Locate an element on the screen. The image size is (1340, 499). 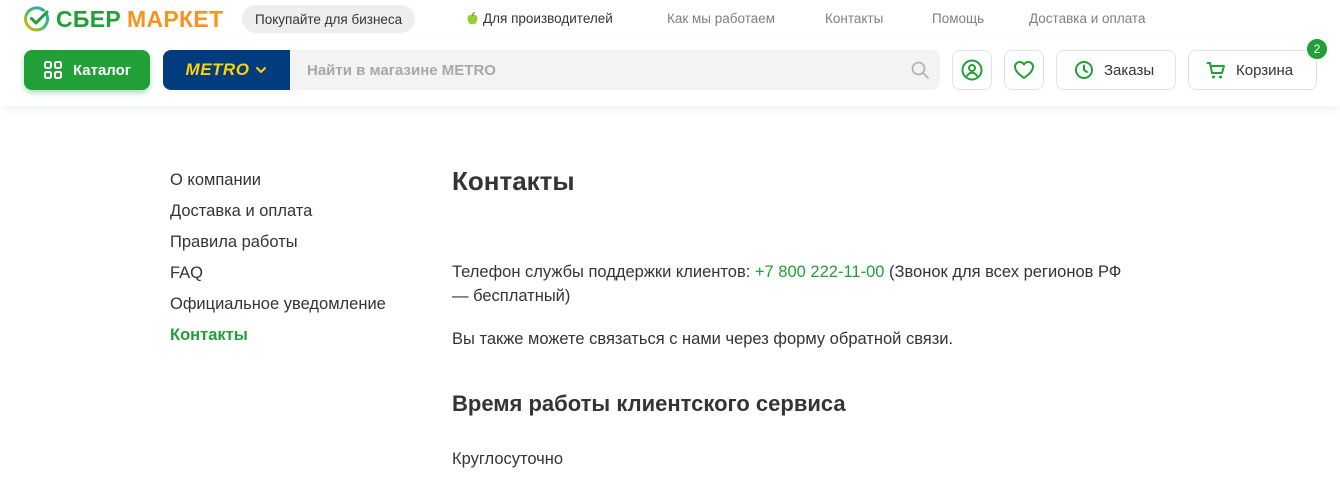
cart-label: Корзина is located at coordinates (1265, 70).